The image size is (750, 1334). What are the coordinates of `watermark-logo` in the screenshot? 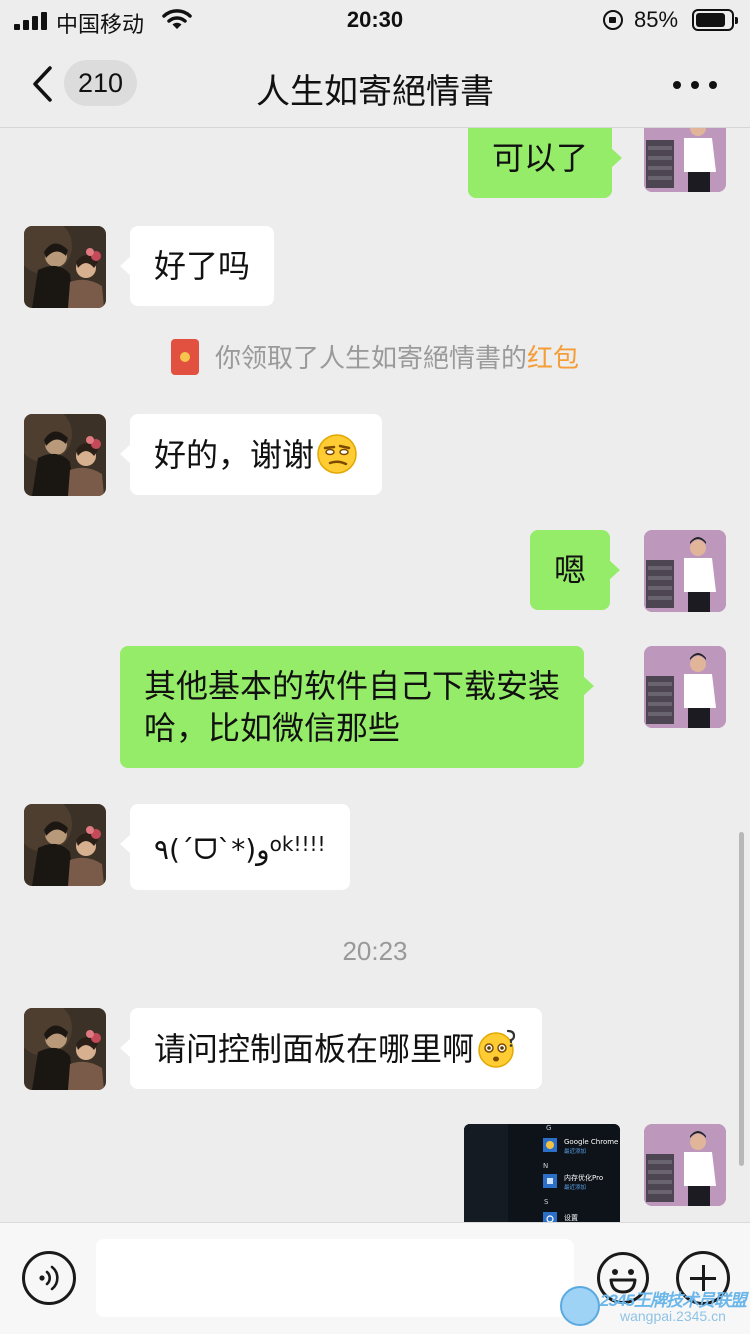 It's located at (580, 1306).